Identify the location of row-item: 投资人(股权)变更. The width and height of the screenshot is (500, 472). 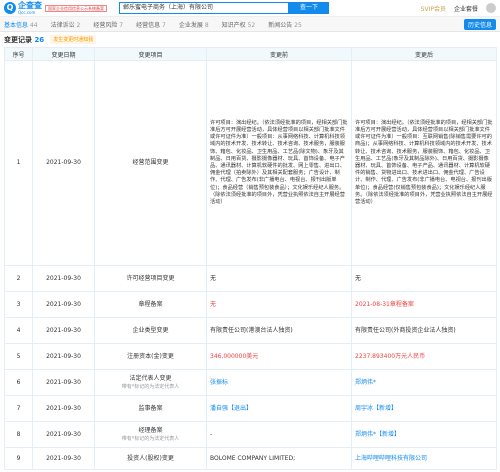
(150, 458).